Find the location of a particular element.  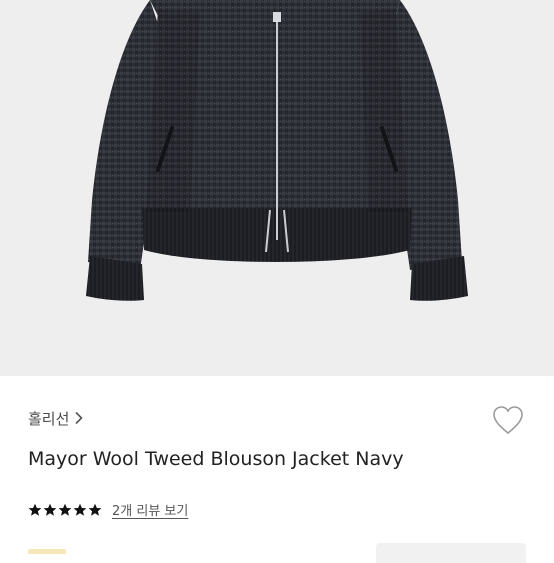

badge-partial is located at coordinates (47, 551).